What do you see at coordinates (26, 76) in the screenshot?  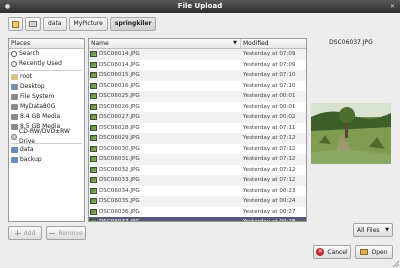 I see `place-label: root` at bounding box center [26, 76].